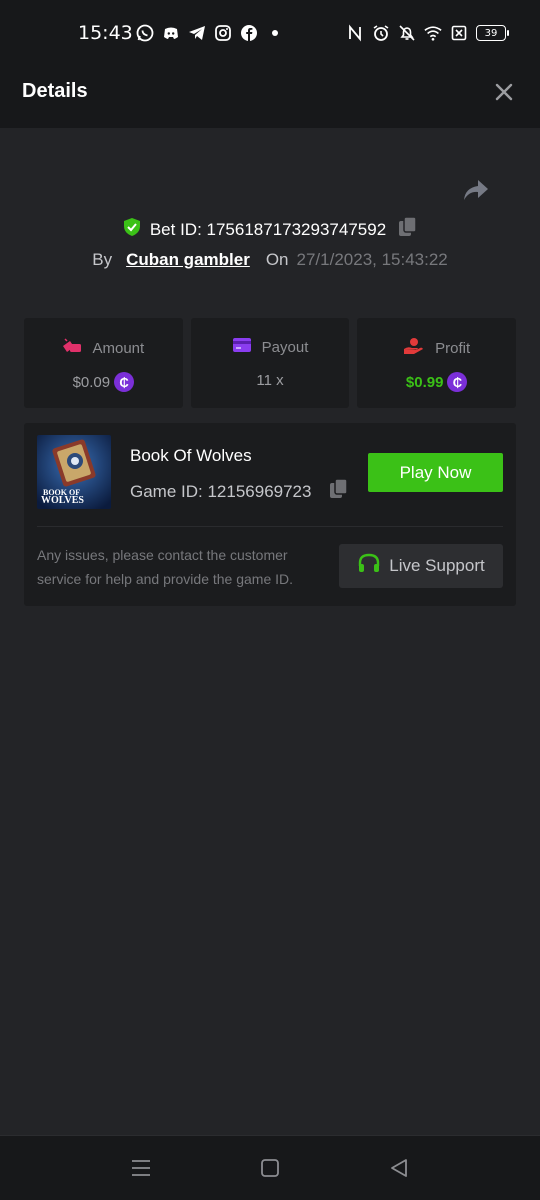 The height and width of the screenshot is (1200, 540). What do you see at coordinates (277, 259) in the screenshot?
I see `on-label: On` at bounding box center [277, 259].